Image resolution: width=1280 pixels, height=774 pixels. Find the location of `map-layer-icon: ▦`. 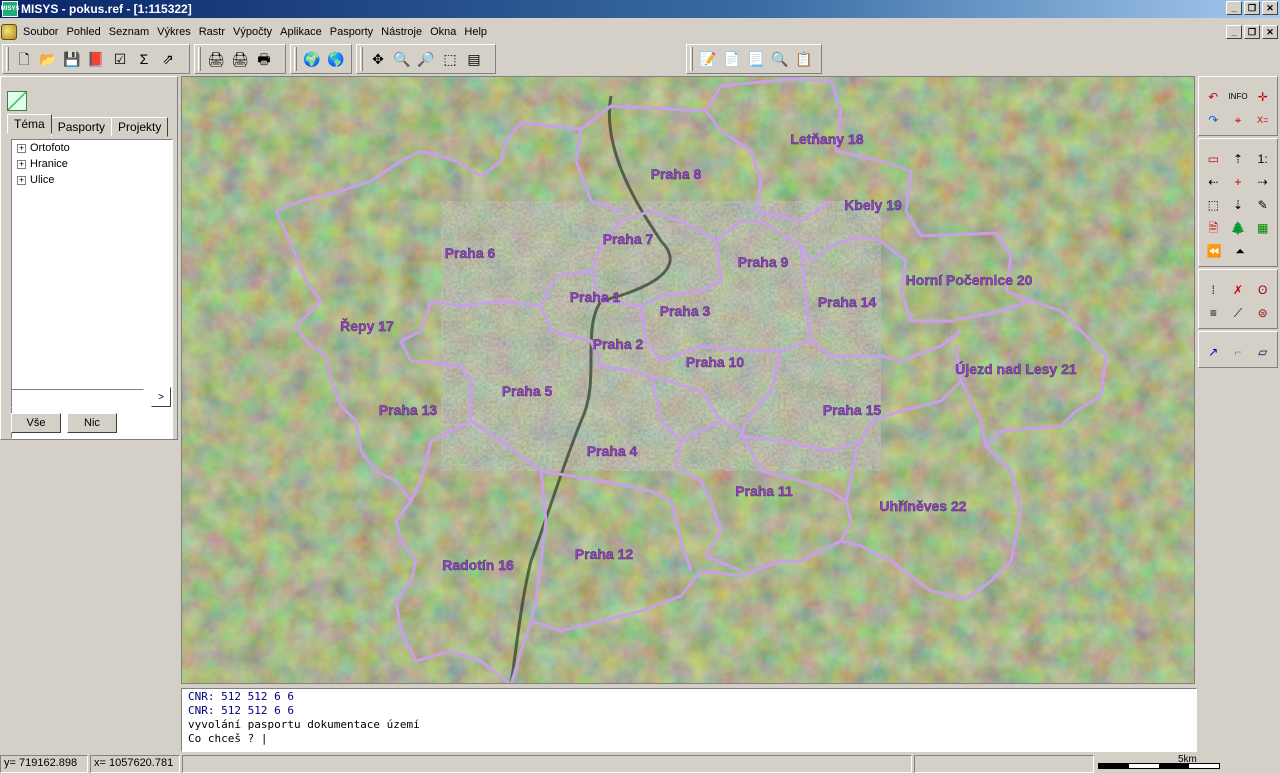

map-layer-icon: ▦ is located at coordinates (1262, 228).